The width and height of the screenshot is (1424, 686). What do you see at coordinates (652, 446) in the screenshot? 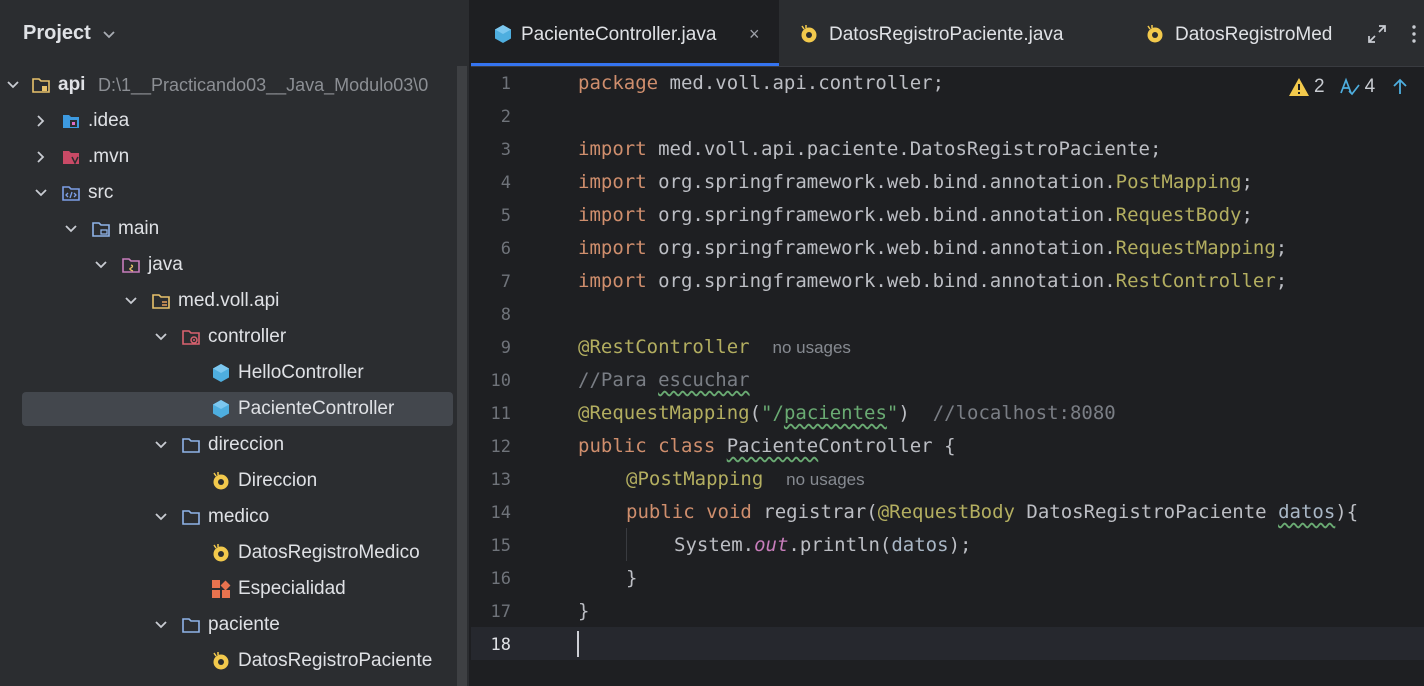
I see `keyword: public class` at bounding box center [652, 446].